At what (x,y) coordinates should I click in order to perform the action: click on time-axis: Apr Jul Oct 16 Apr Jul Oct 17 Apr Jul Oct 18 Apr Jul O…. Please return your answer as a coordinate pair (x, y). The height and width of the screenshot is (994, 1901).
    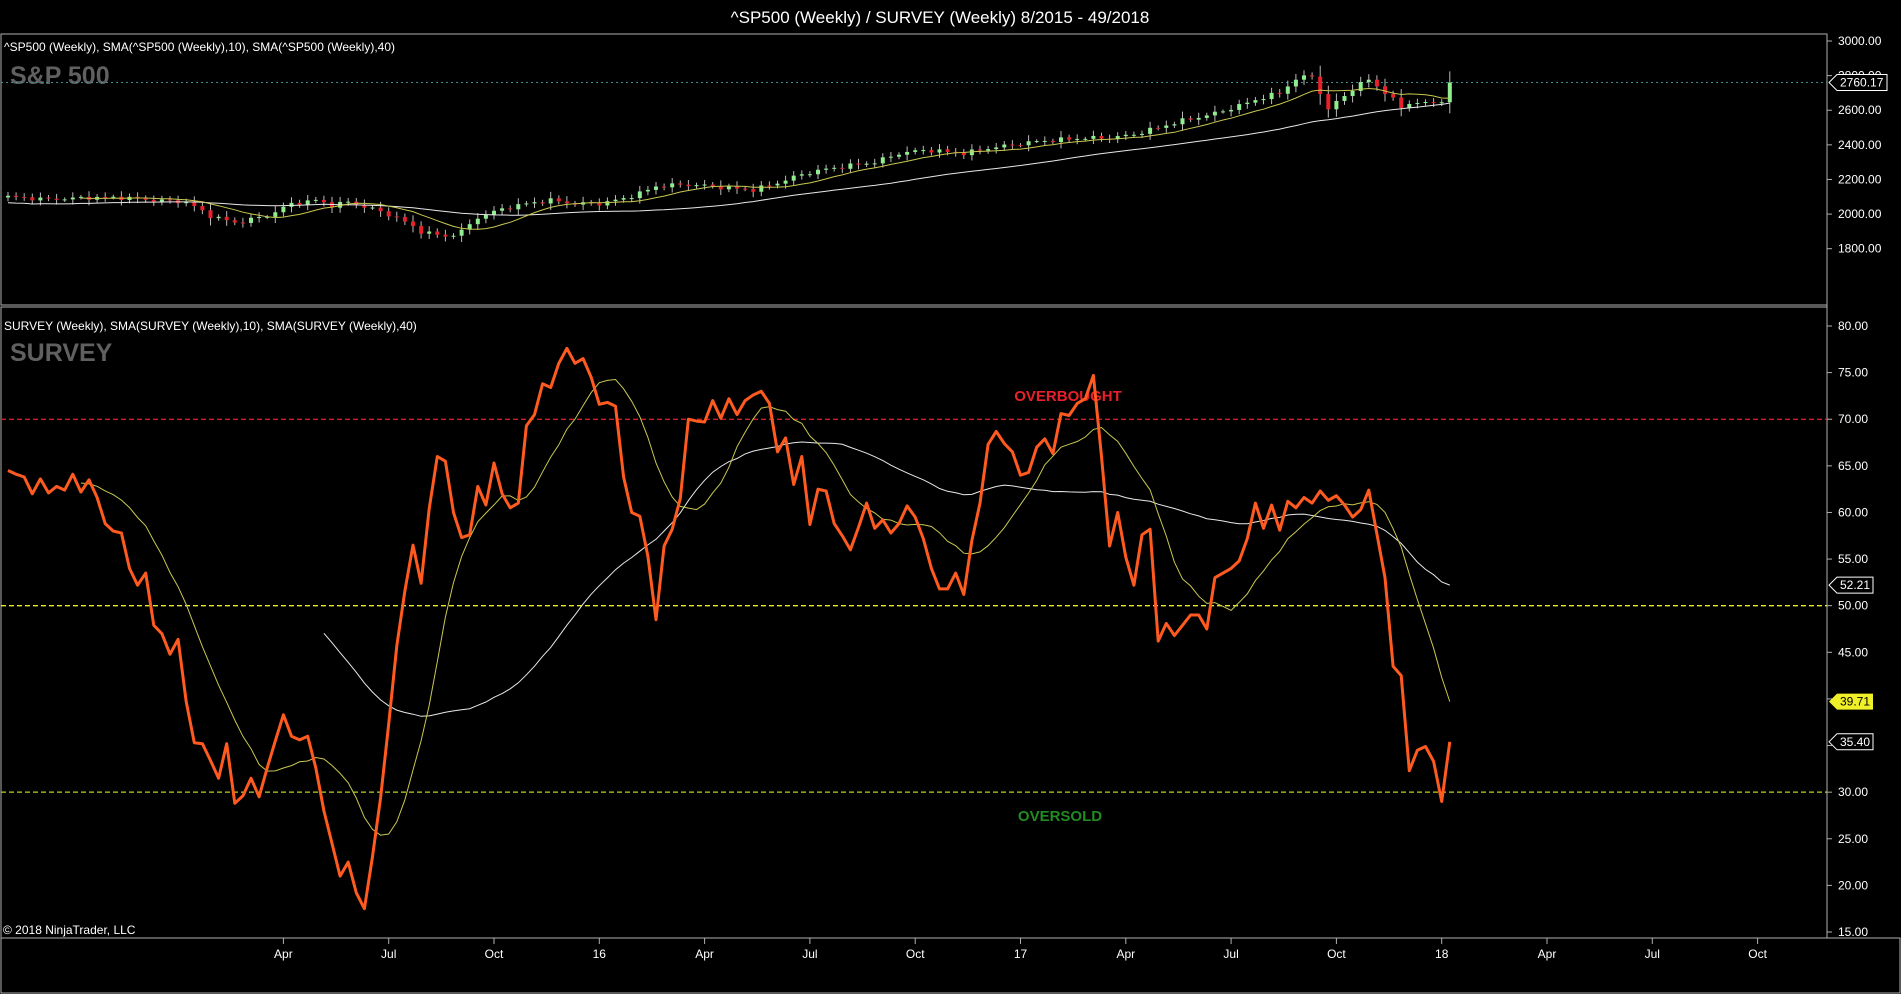
    Looking at the image, I should click on (1021, 949).